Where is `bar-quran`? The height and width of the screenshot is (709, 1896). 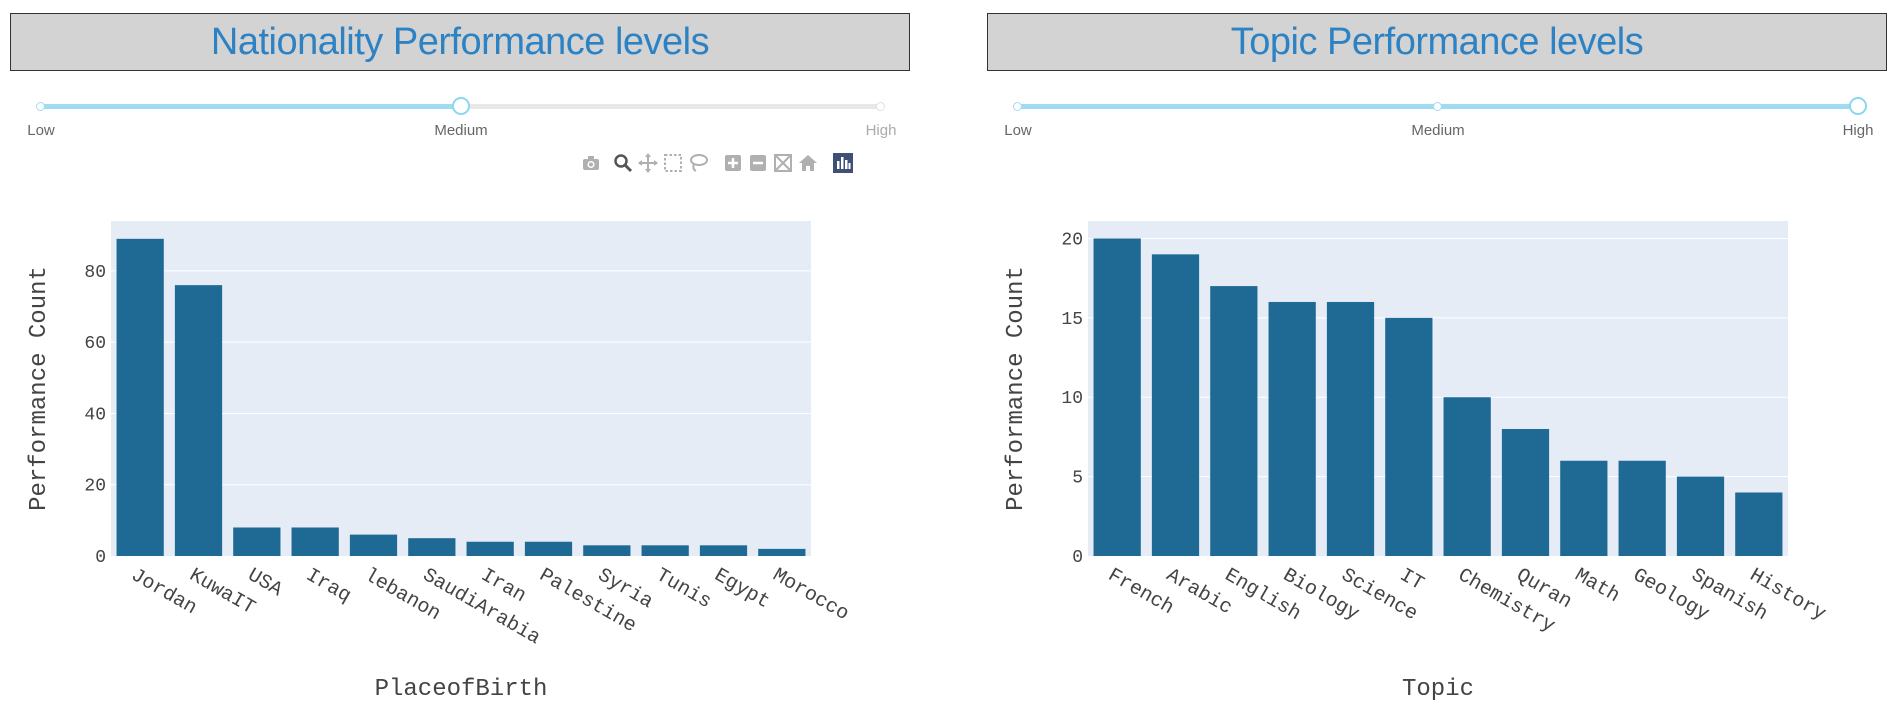
bar-quran is located at coordinates (1525, 492).